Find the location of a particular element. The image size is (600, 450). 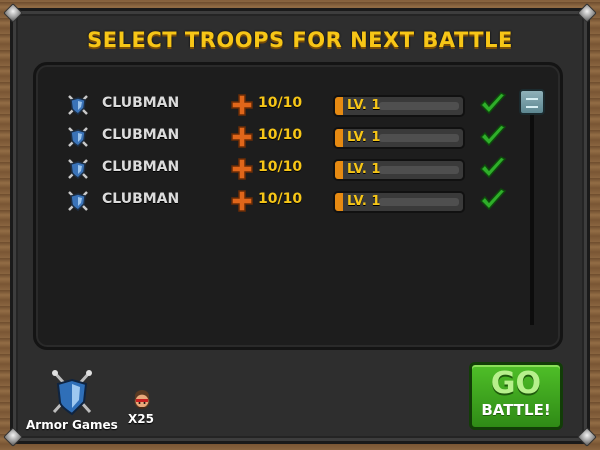

unit-count: X25 is located at coordinates (141, 419).